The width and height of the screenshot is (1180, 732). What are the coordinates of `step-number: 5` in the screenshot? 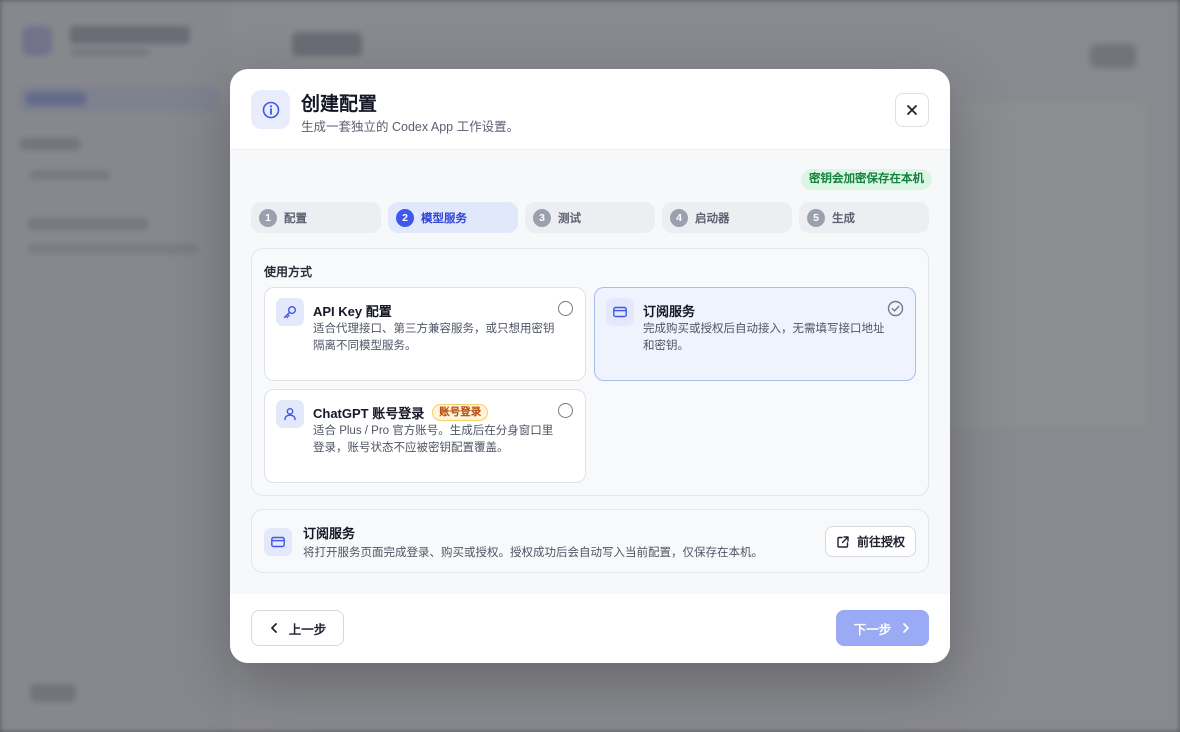 It's located at (816, 217).